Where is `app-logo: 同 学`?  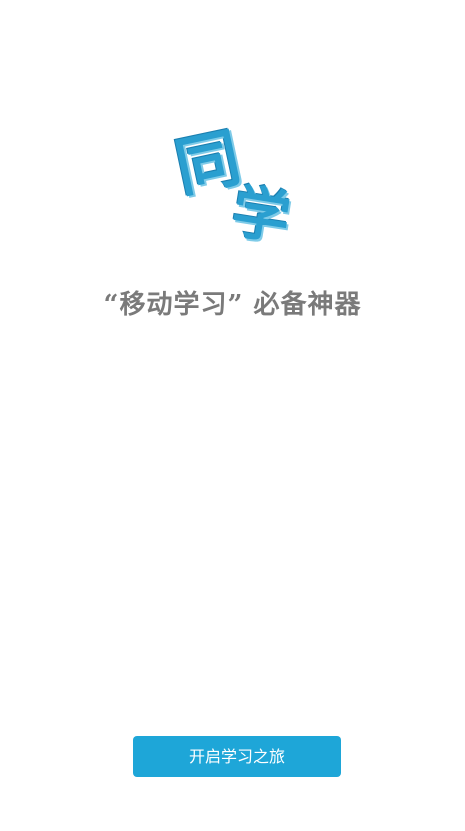
app-logo: 同 学 is located at coordinates (235, 188).